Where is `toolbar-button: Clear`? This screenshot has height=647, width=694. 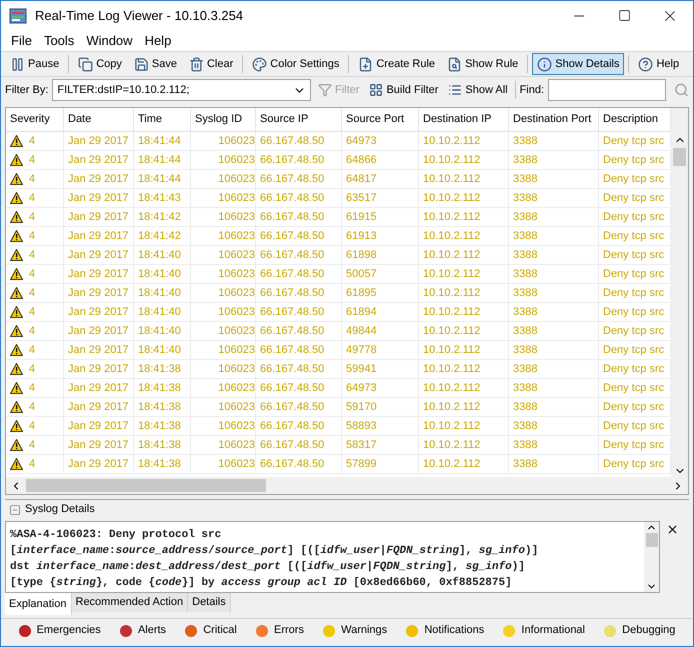 toolbar-button: Clear is located at coordinates (211, 64).